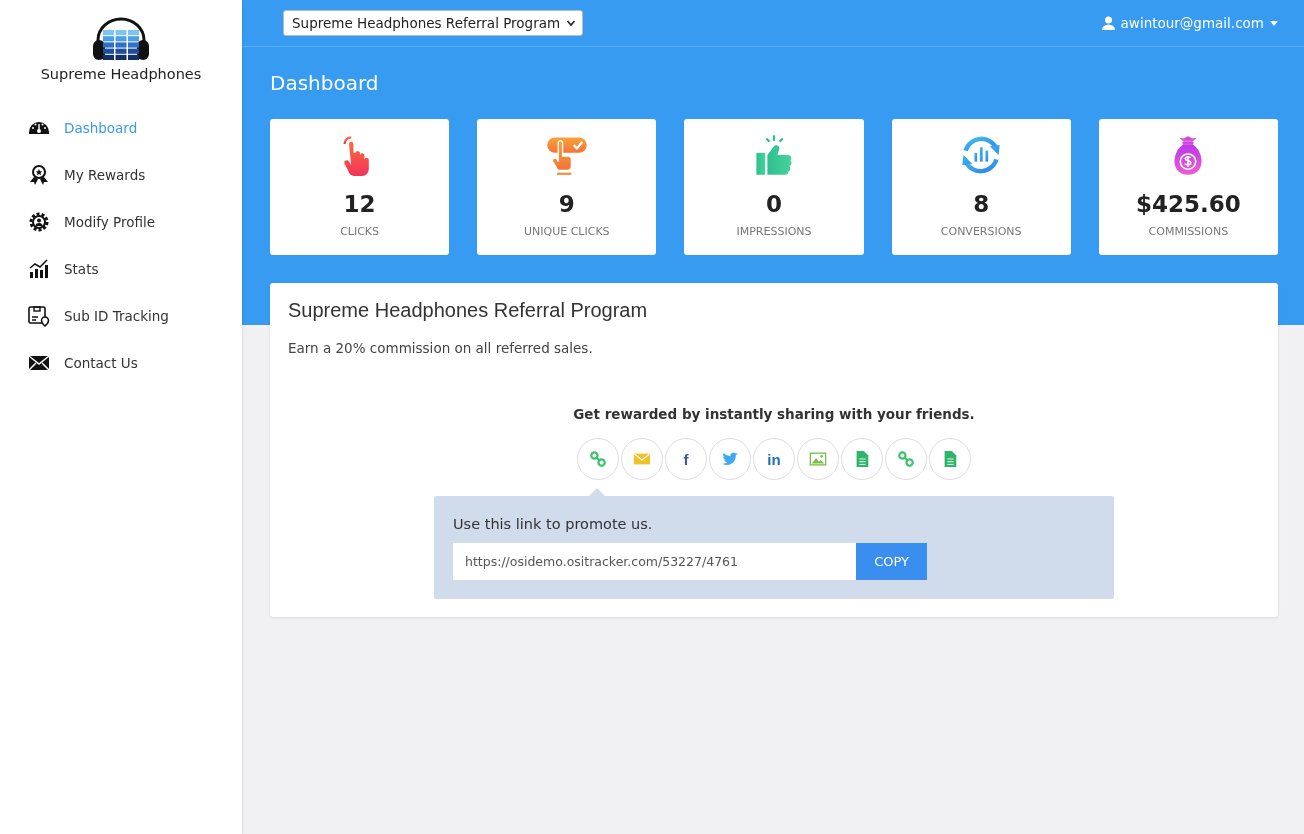 The height and width of the screenshot is (834, 1304). What do you see at coordinates (359, 204) in the screenshot?
I see `stat-value: 12` at bounding box center [359, 204].